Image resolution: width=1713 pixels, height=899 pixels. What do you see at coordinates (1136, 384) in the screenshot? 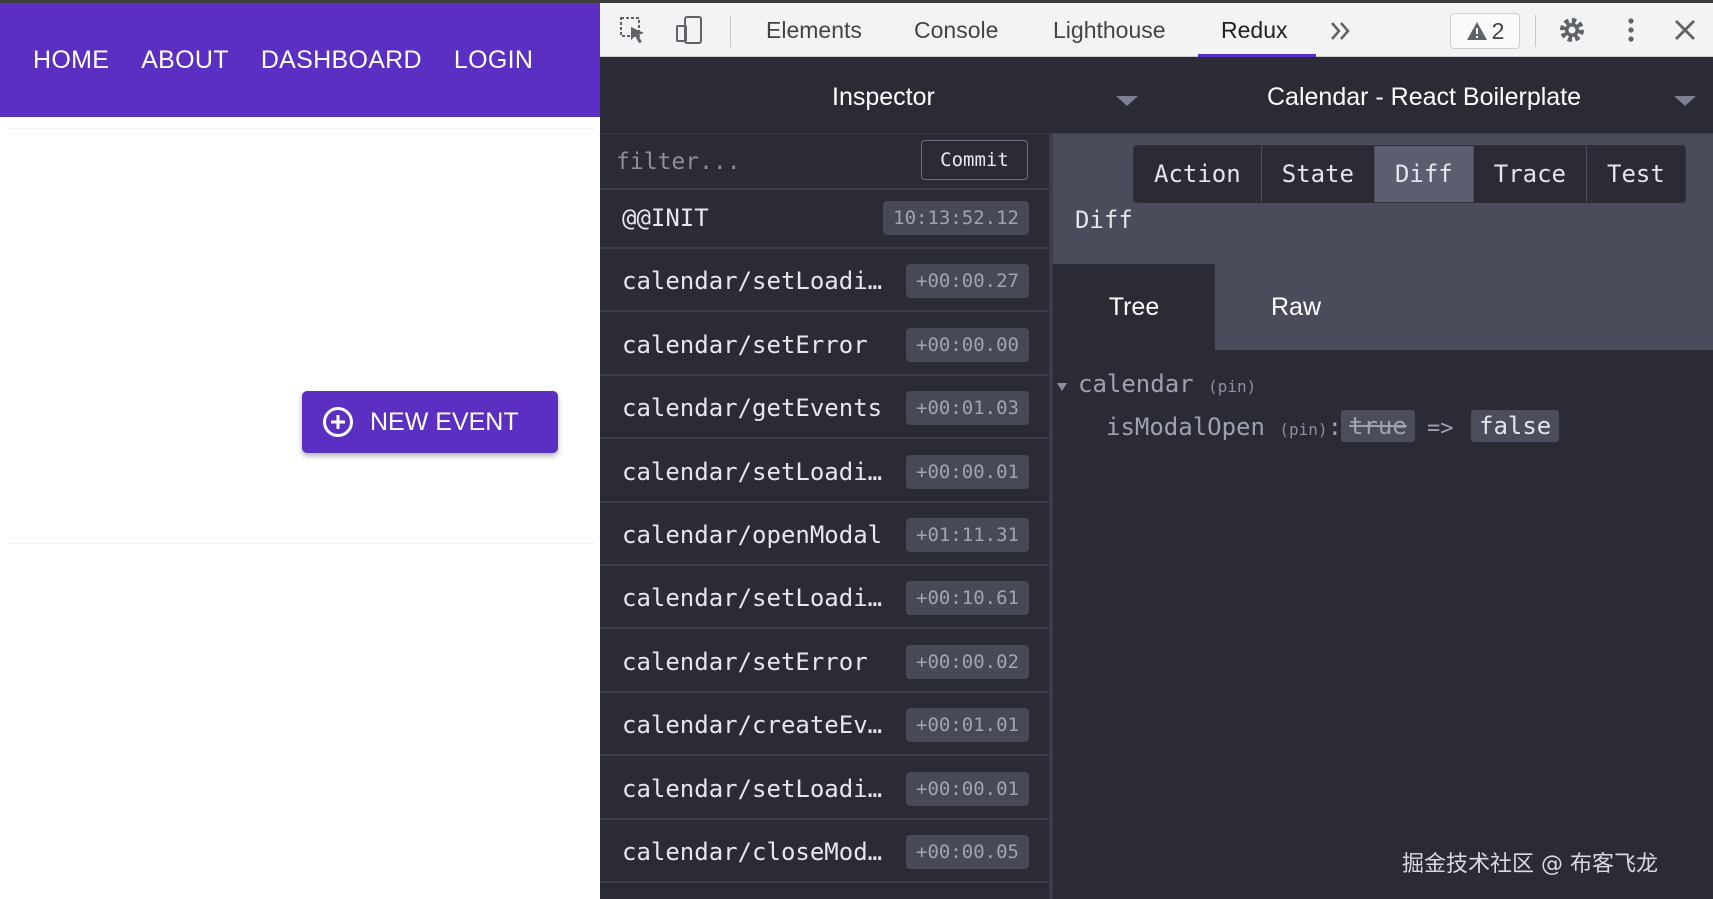
I see `root-key: calendar` at bounding box center [1136, 384].